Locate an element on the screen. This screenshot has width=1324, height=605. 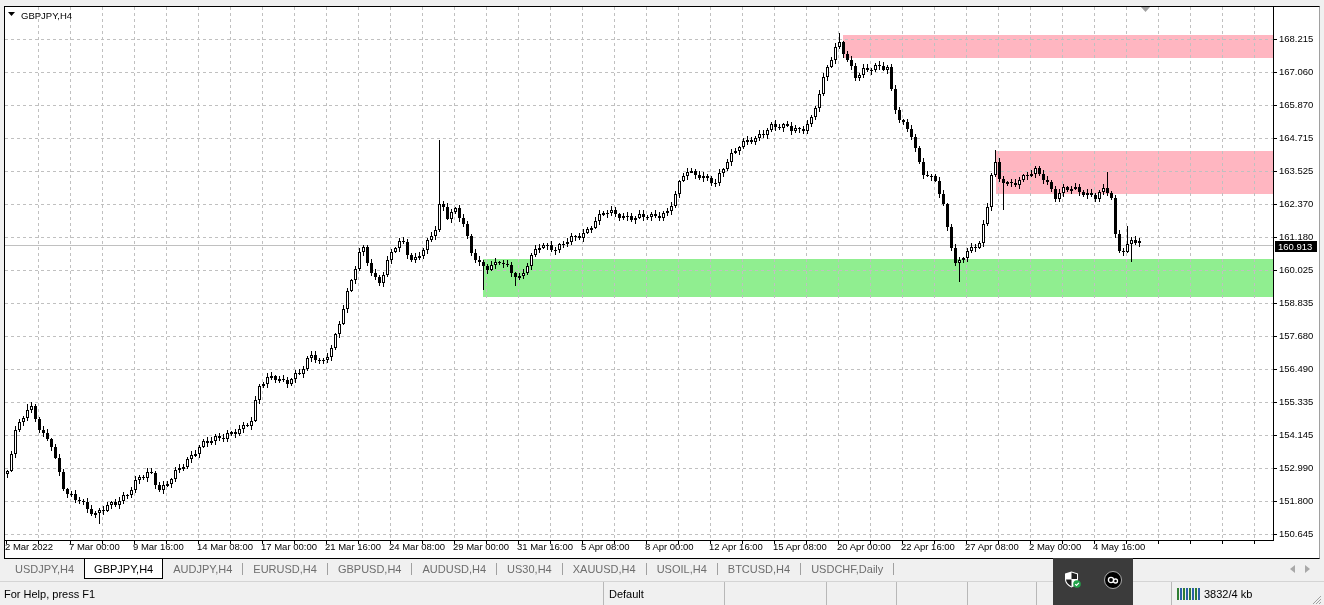
price-label: 158.835 is located at coordinates (1296, 303).